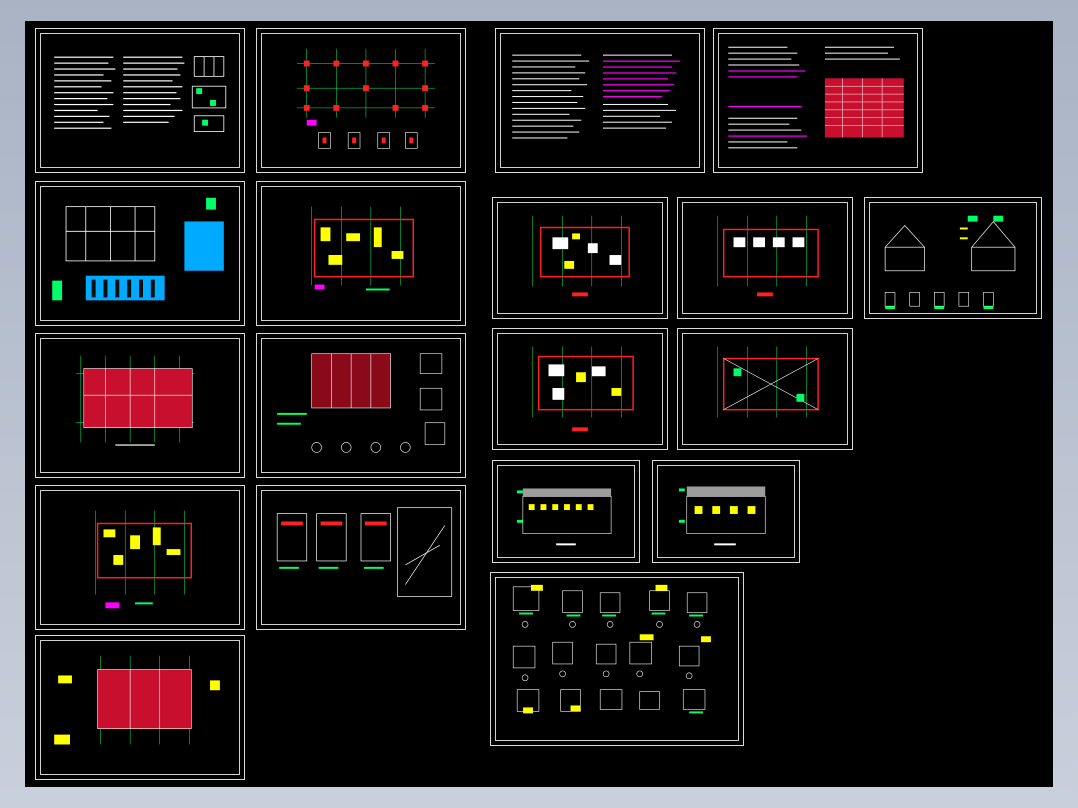  I want to click on front-elevation-drawing, so click(564, 517).